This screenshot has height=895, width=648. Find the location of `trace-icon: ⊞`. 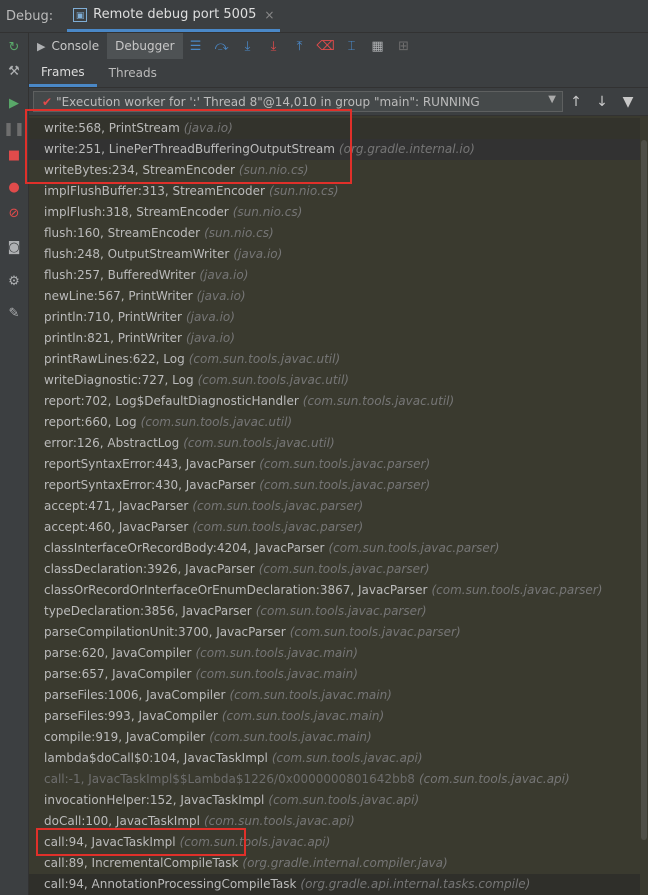

trace-icon: ⊞ is located at coordinates (404, 46).